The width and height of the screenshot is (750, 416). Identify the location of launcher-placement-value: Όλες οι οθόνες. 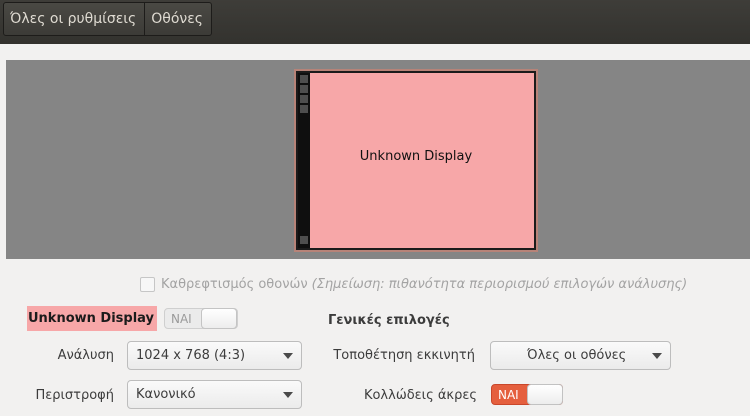
(577, 355).